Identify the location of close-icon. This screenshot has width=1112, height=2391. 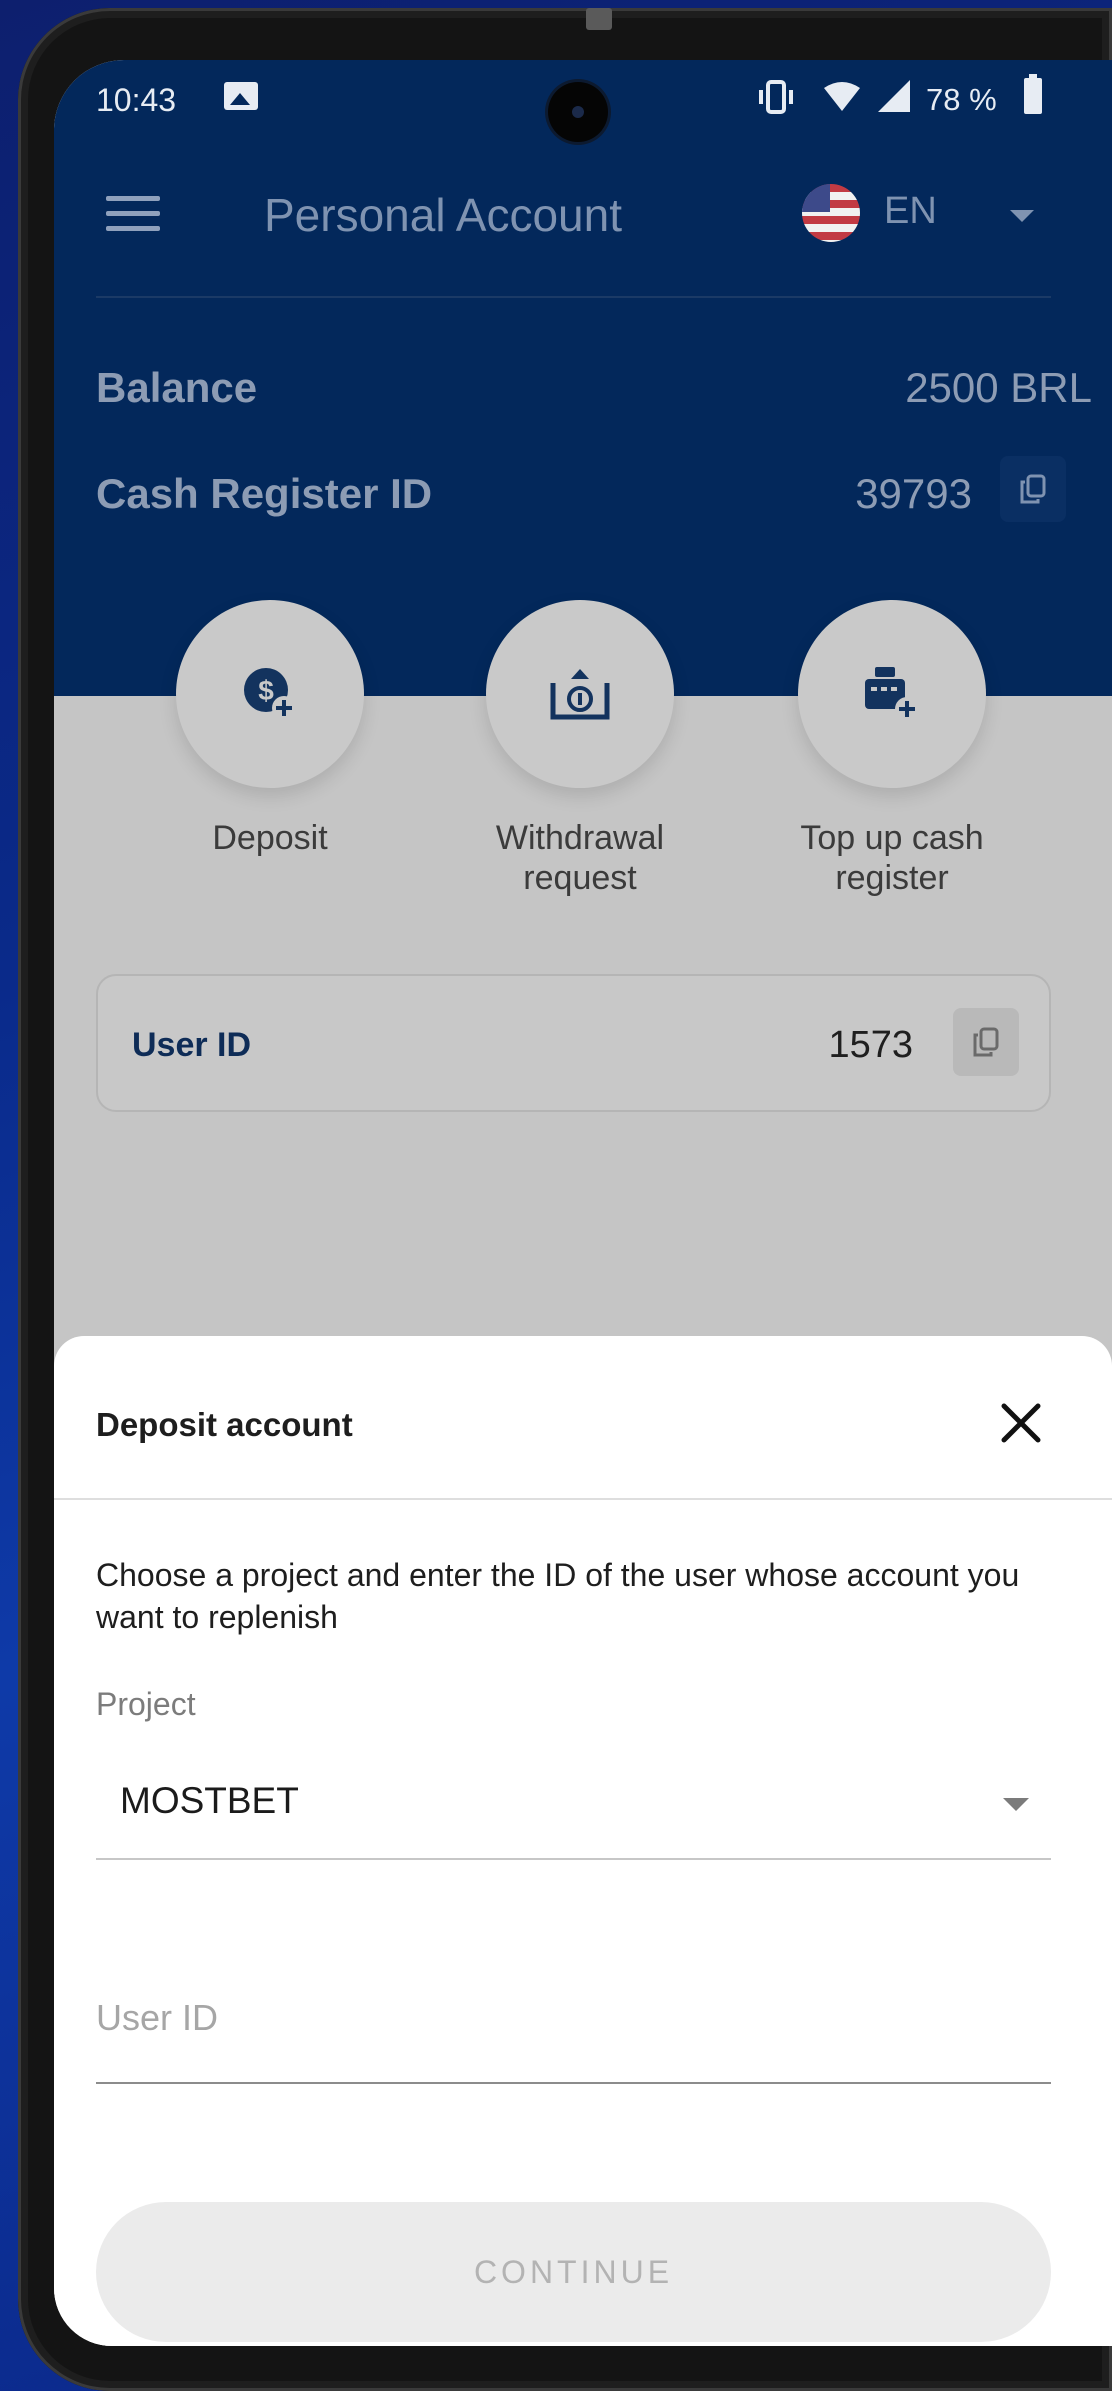
(1021, 1423).